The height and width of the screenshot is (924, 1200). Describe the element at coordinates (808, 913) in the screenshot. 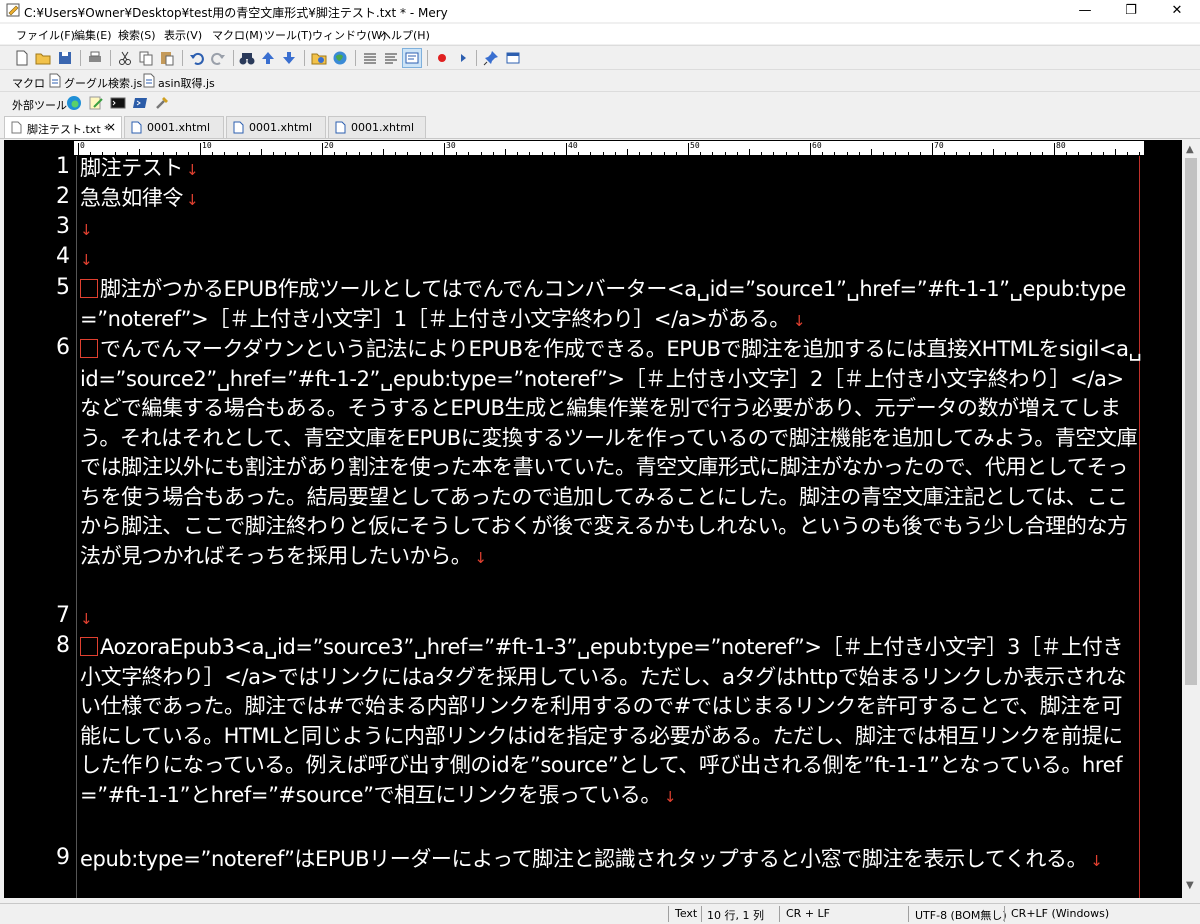

I see `status-newline: CR + LF` at that location.